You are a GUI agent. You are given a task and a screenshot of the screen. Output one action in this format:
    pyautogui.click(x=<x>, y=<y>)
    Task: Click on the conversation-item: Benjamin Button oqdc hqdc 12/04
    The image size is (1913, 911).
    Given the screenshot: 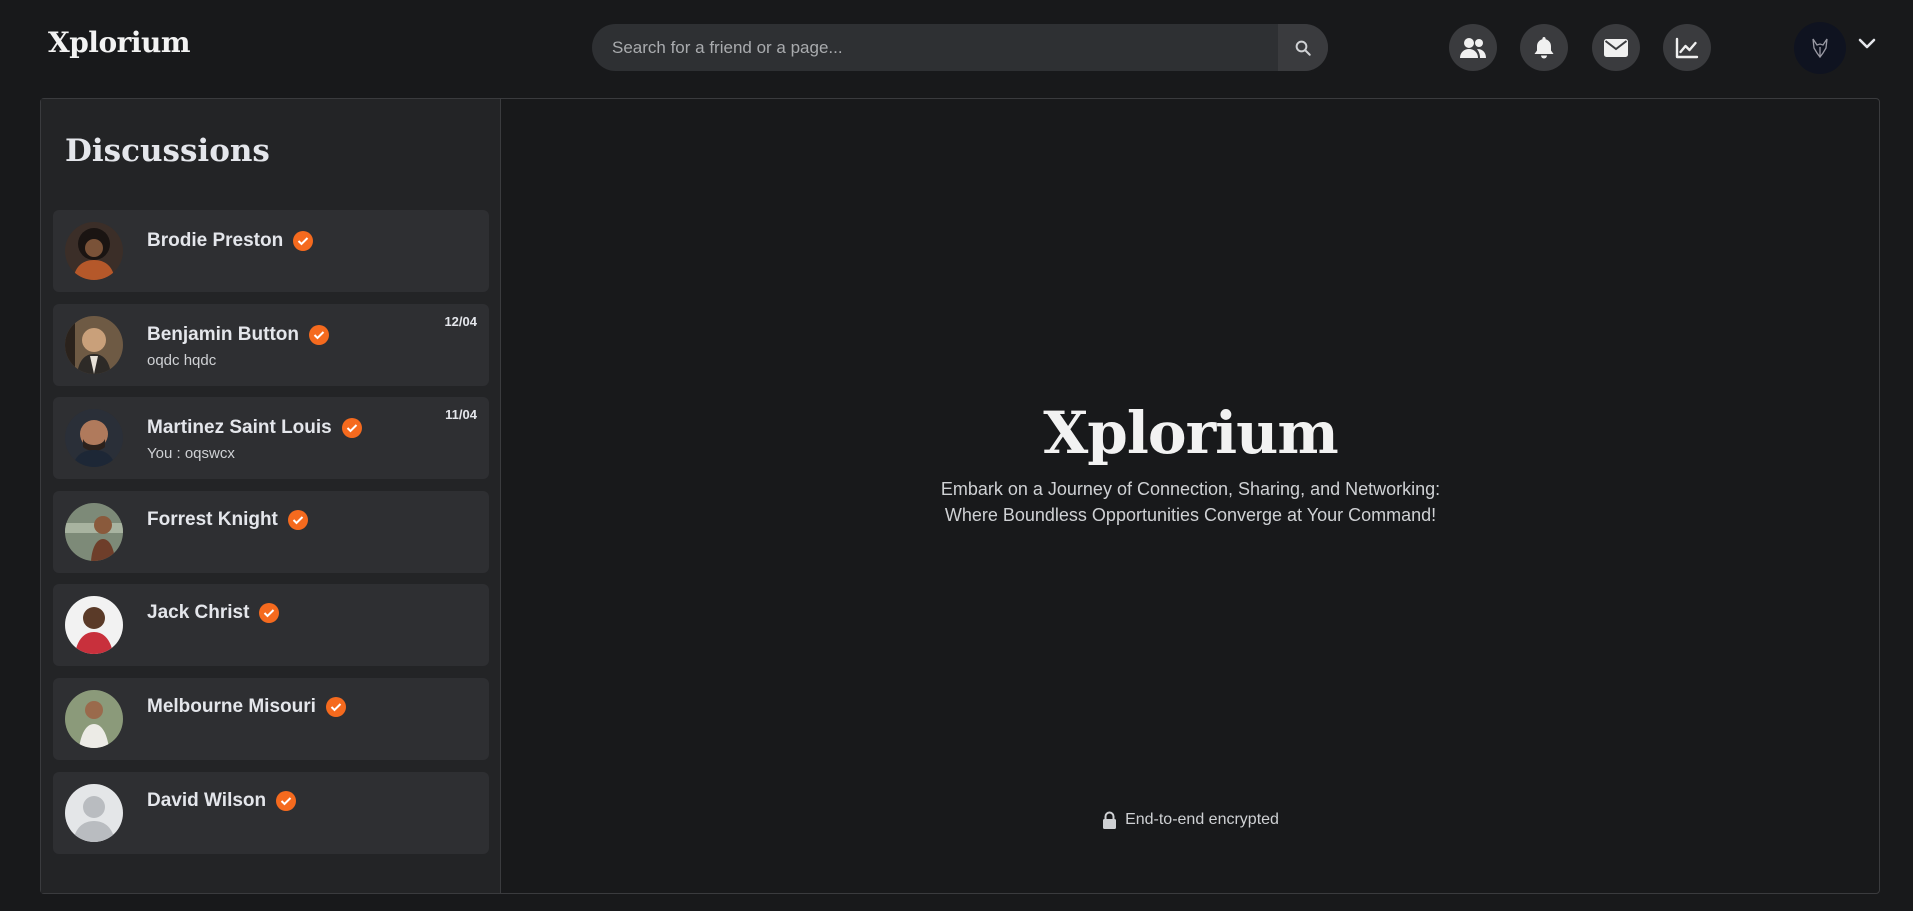 What is the action you would take?
    pyautogui.click(x=271, y=345)
    